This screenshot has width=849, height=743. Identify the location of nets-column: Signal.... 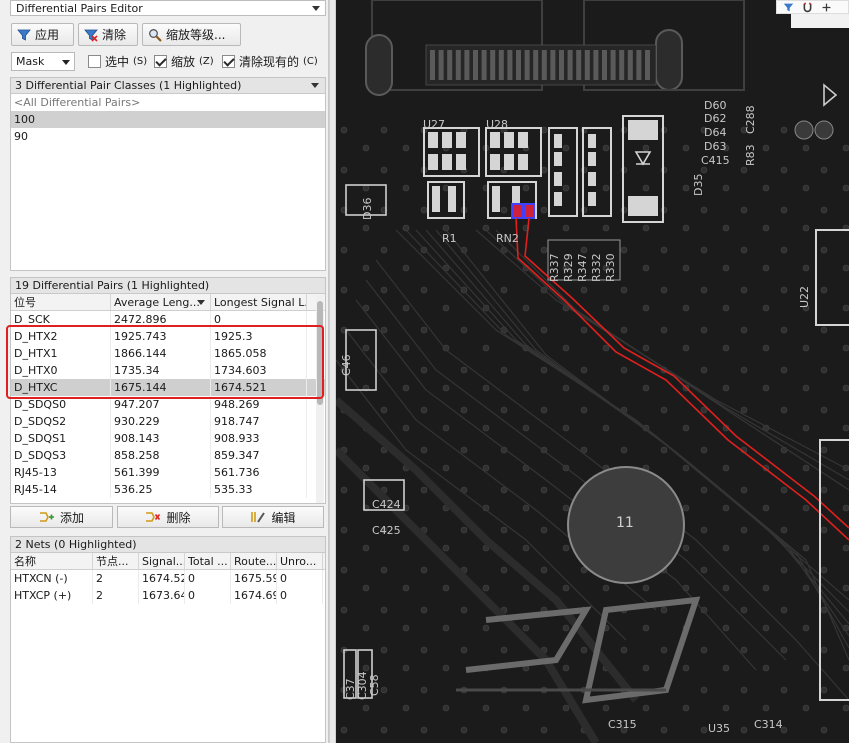
(162, 561).